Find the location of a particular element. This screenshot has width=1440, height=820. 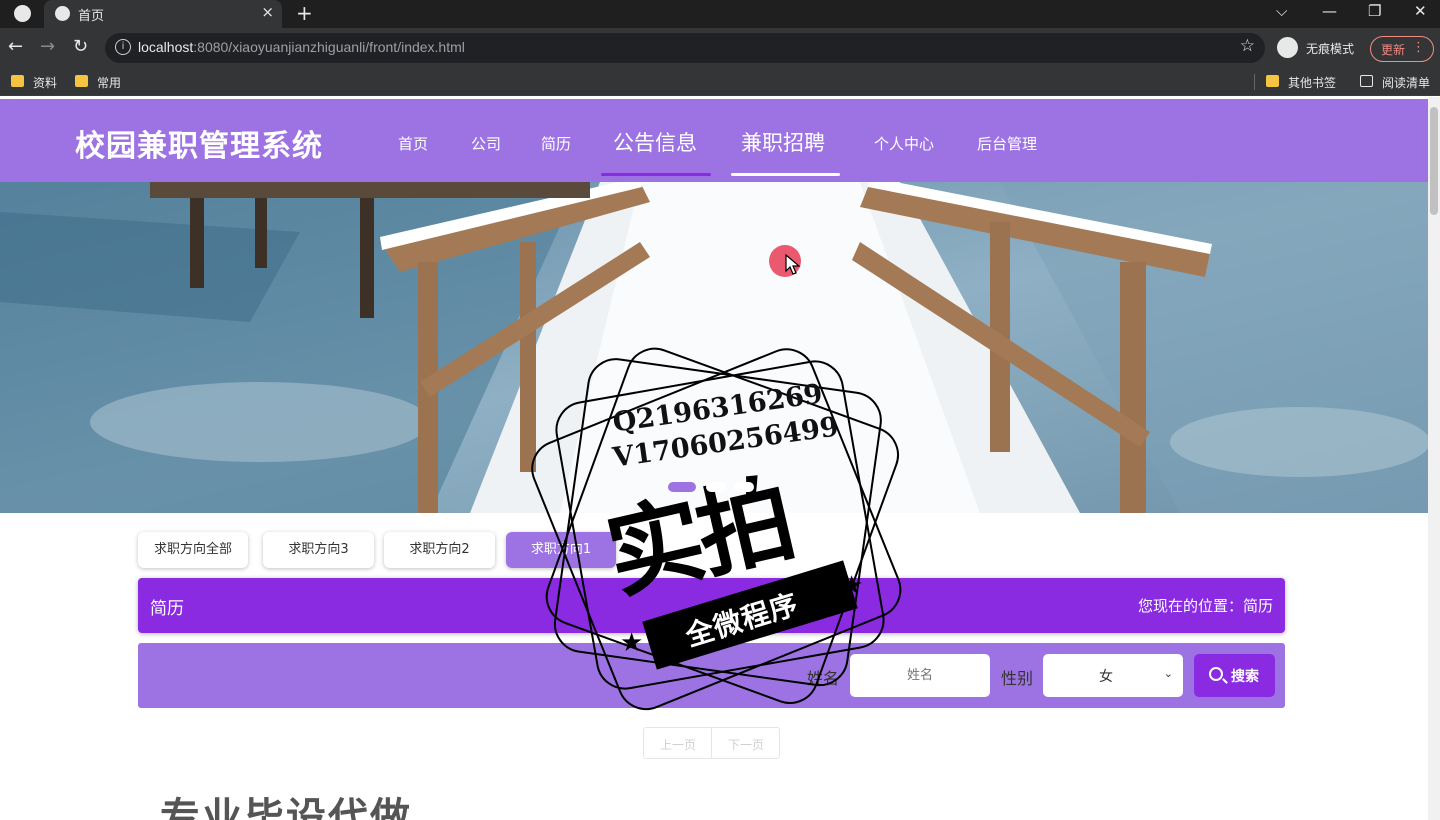

incognito-indicator: 无痕模式 is located at coordinates (1321, 48).